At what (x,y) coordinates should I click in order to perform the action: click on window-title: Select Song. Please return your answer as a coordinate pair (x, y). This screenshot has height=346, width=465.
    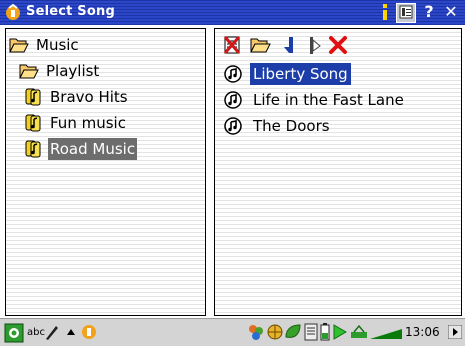
    Looking at the image, I should click on (70, 11).